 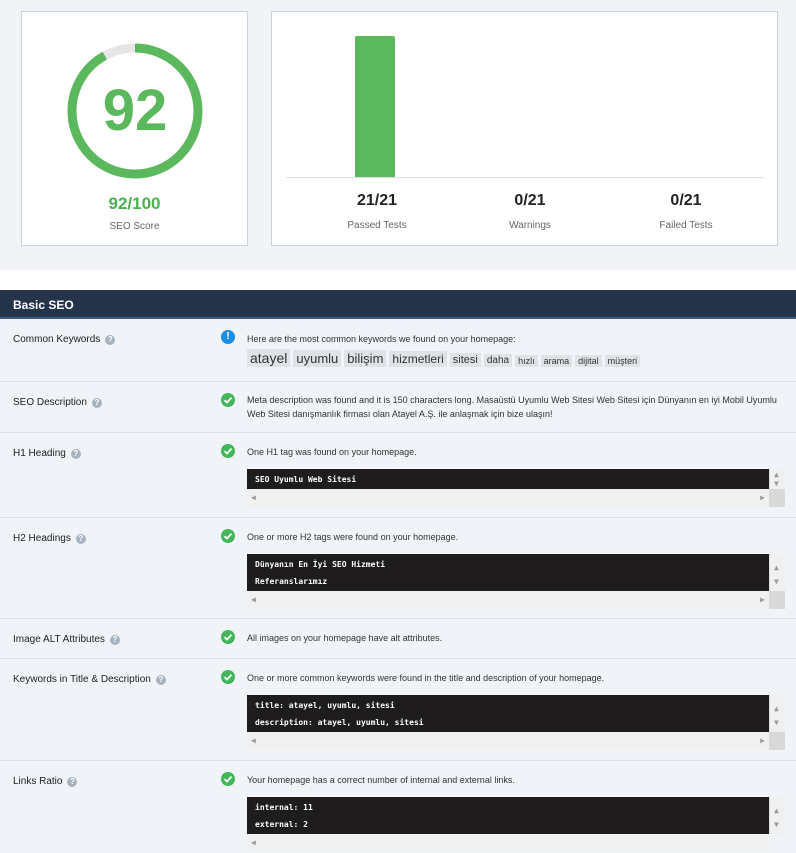 I want to click on score-value: 92/100, so click(x=134, y=203).